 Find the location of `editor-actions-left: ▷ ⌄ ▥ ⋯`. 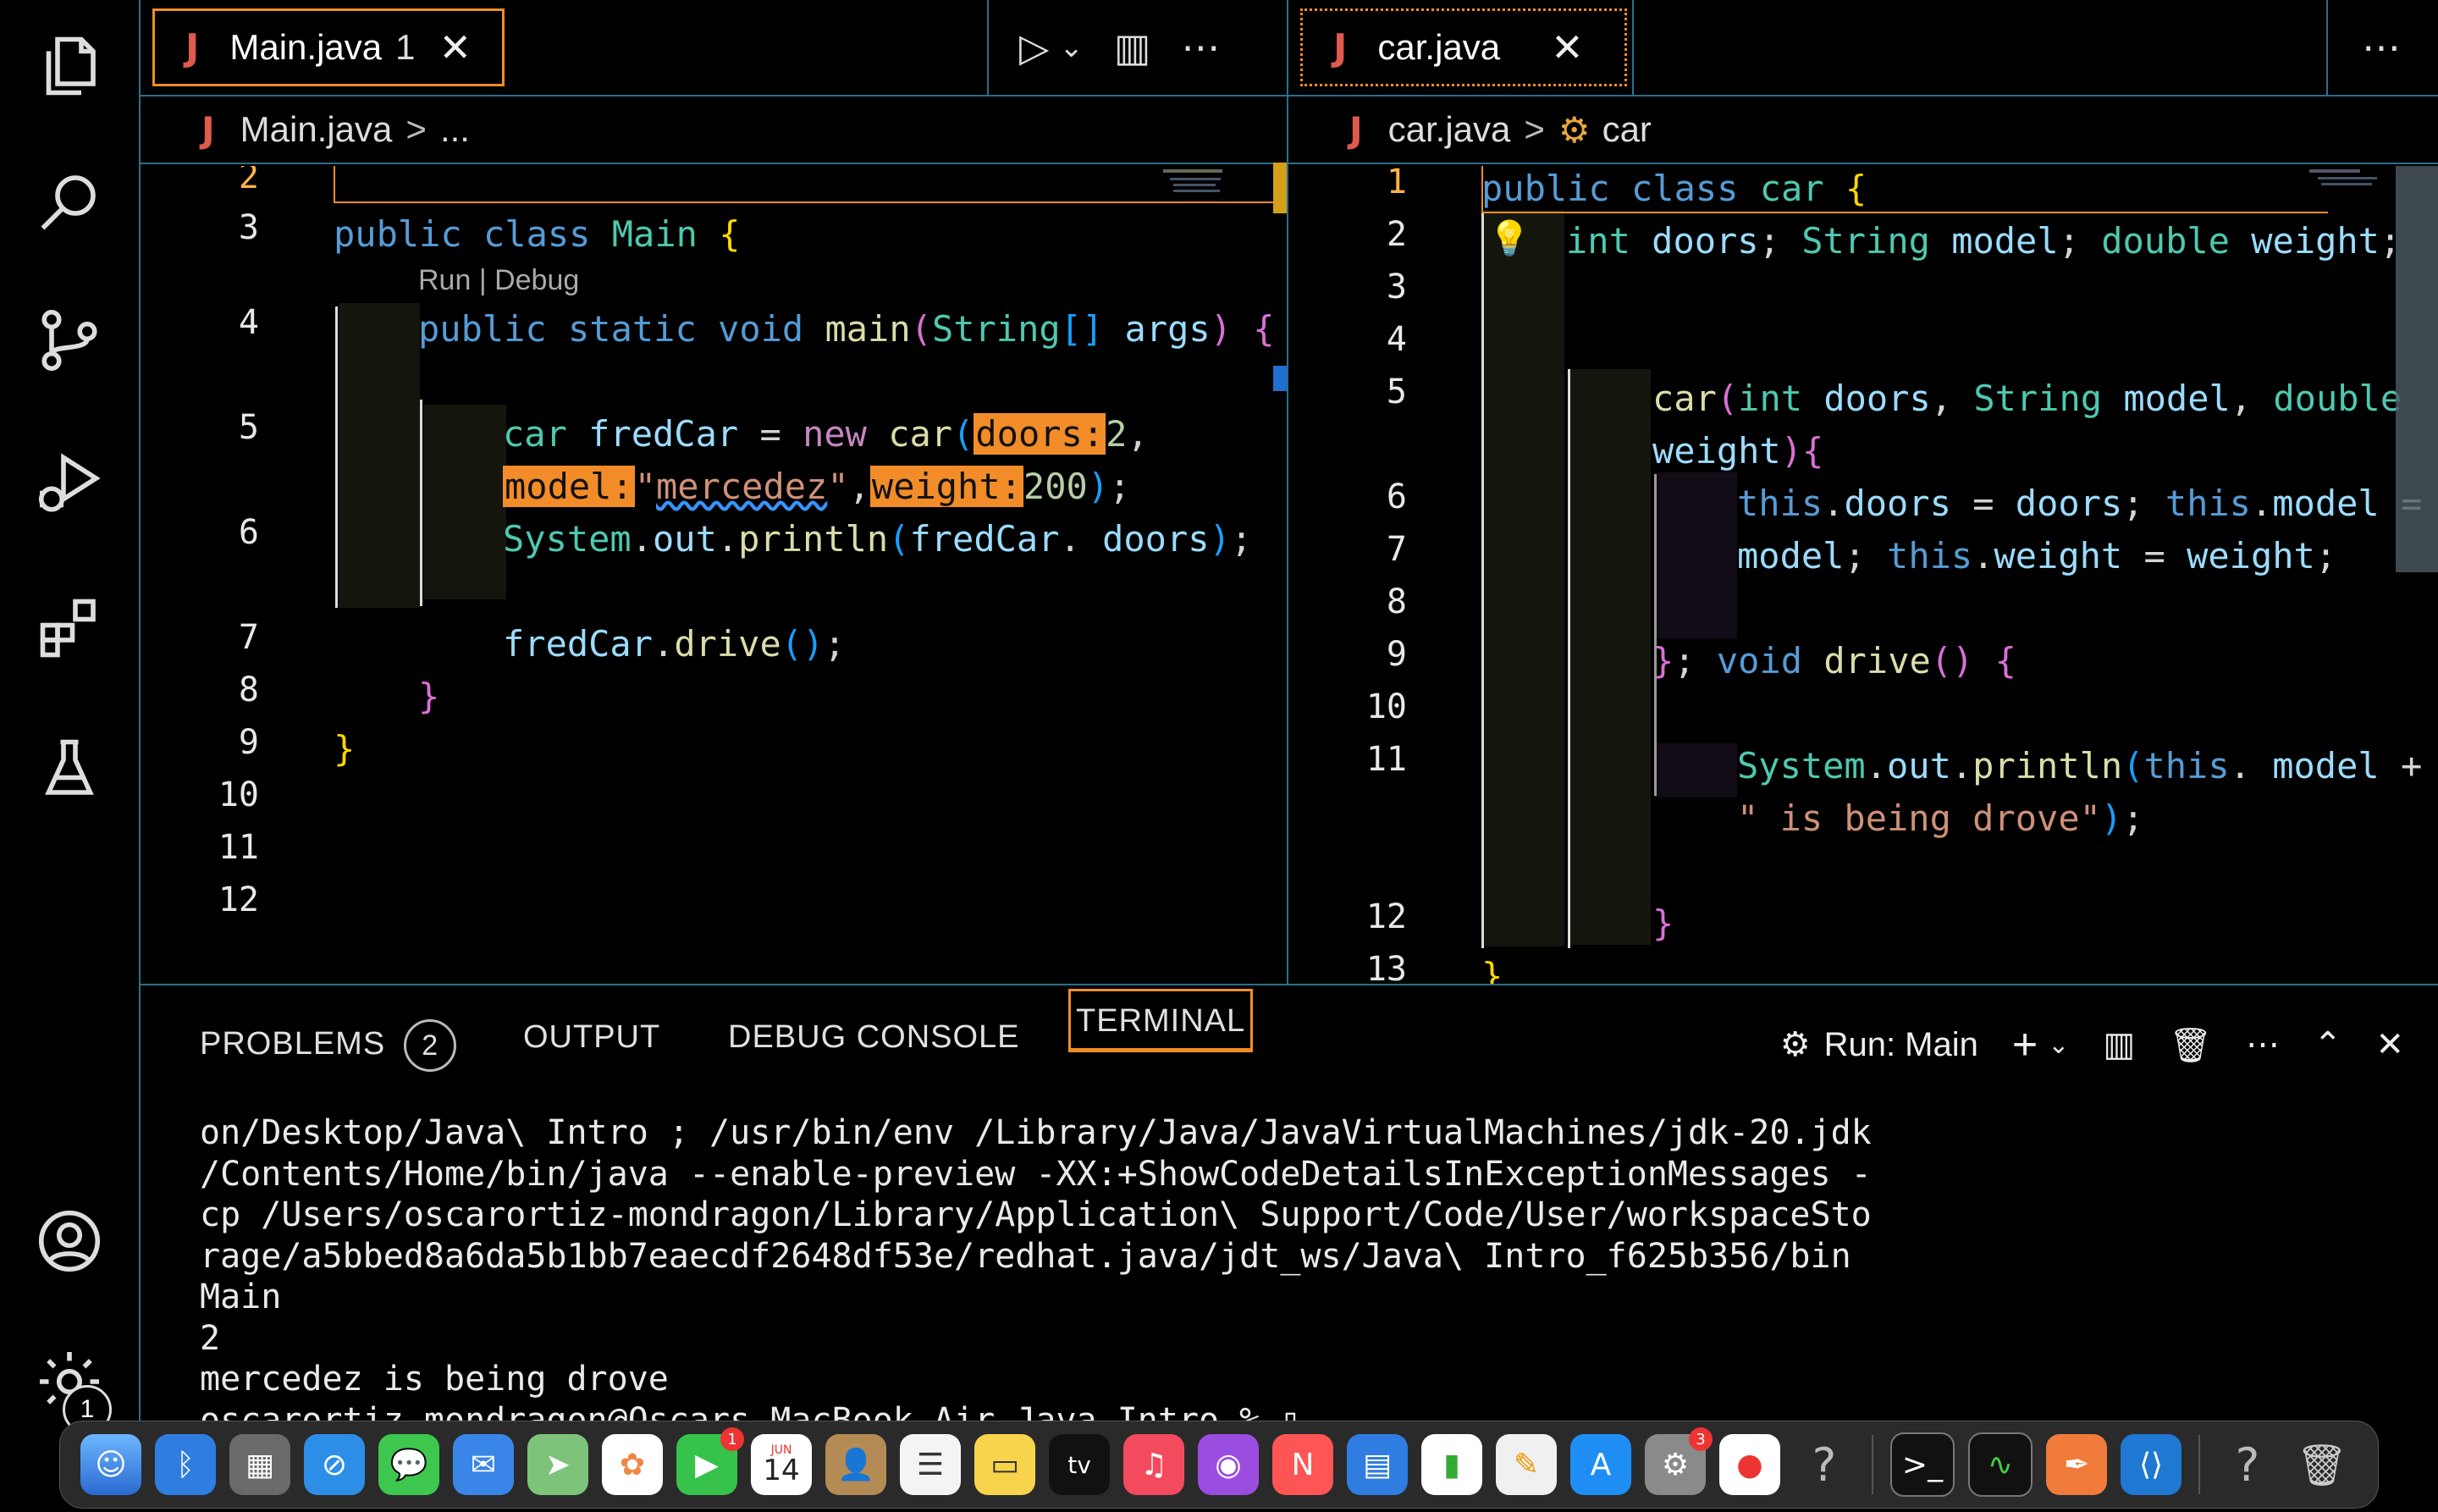

editor-actions-left: ▷ ⌄ ▥ ⋯ is located at coordinates (1119, 47).